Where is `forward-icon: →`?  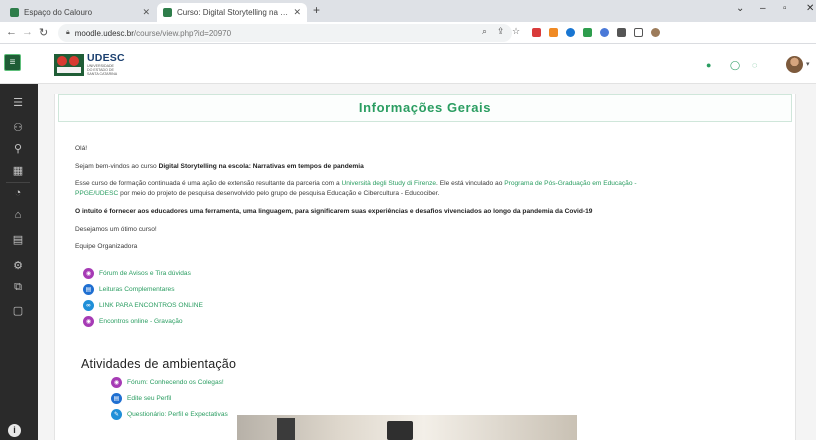 forward-icon: → is located at coordinates (27, 32).